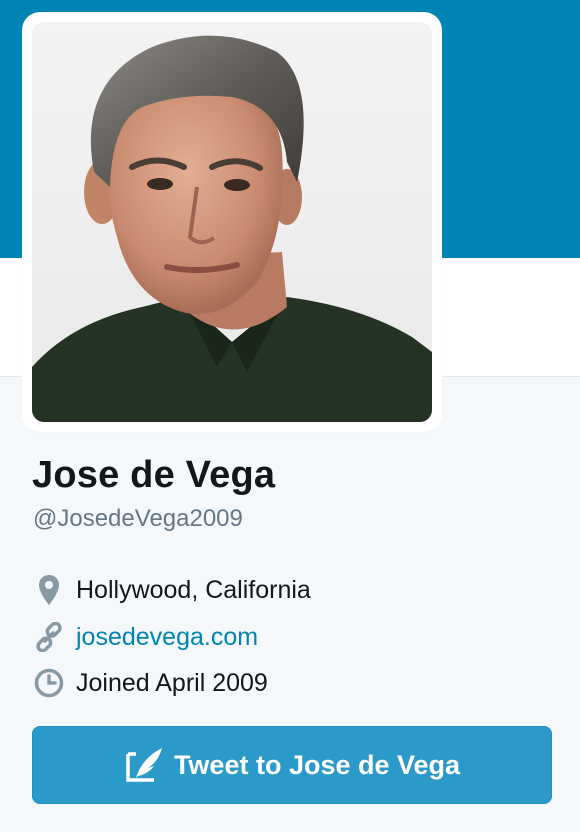  Describe the element at coordinates (145, 765) in the screenshot. I see `quill-icon` at that location.